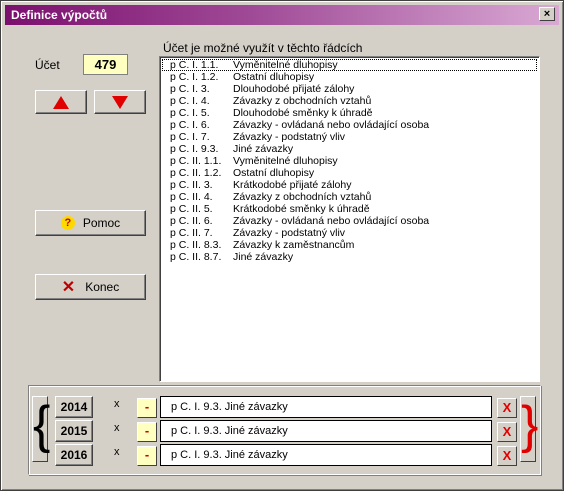  I want to click on row-code: p C. II. 7., so click(191, 233).